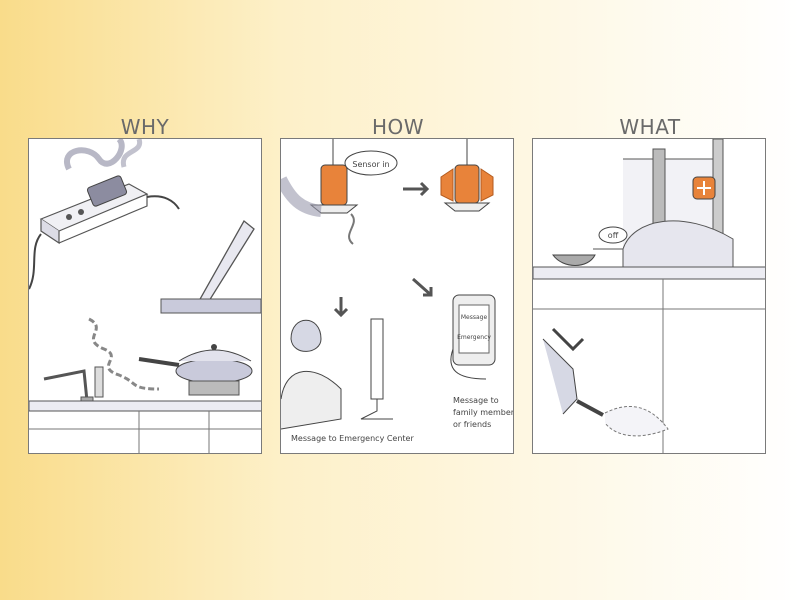  I want to click on arrow-icon, so click(416, 189).